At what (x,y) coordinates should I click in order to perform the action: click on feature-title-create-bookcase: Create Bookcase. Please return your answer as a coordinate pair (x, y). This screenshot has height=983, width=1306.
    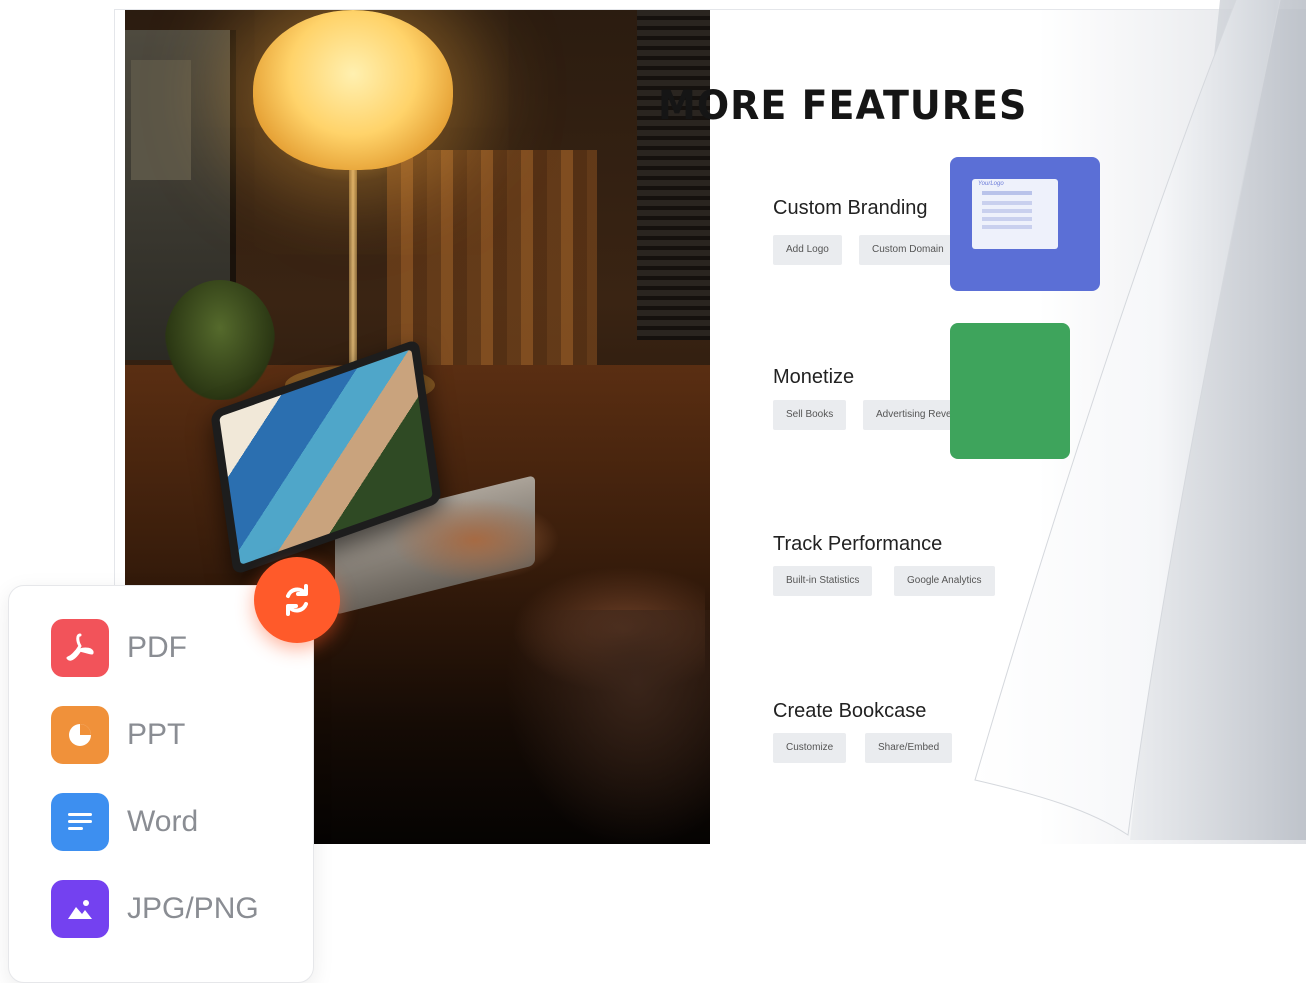
    Looking at the image, I should click on (850, 711).